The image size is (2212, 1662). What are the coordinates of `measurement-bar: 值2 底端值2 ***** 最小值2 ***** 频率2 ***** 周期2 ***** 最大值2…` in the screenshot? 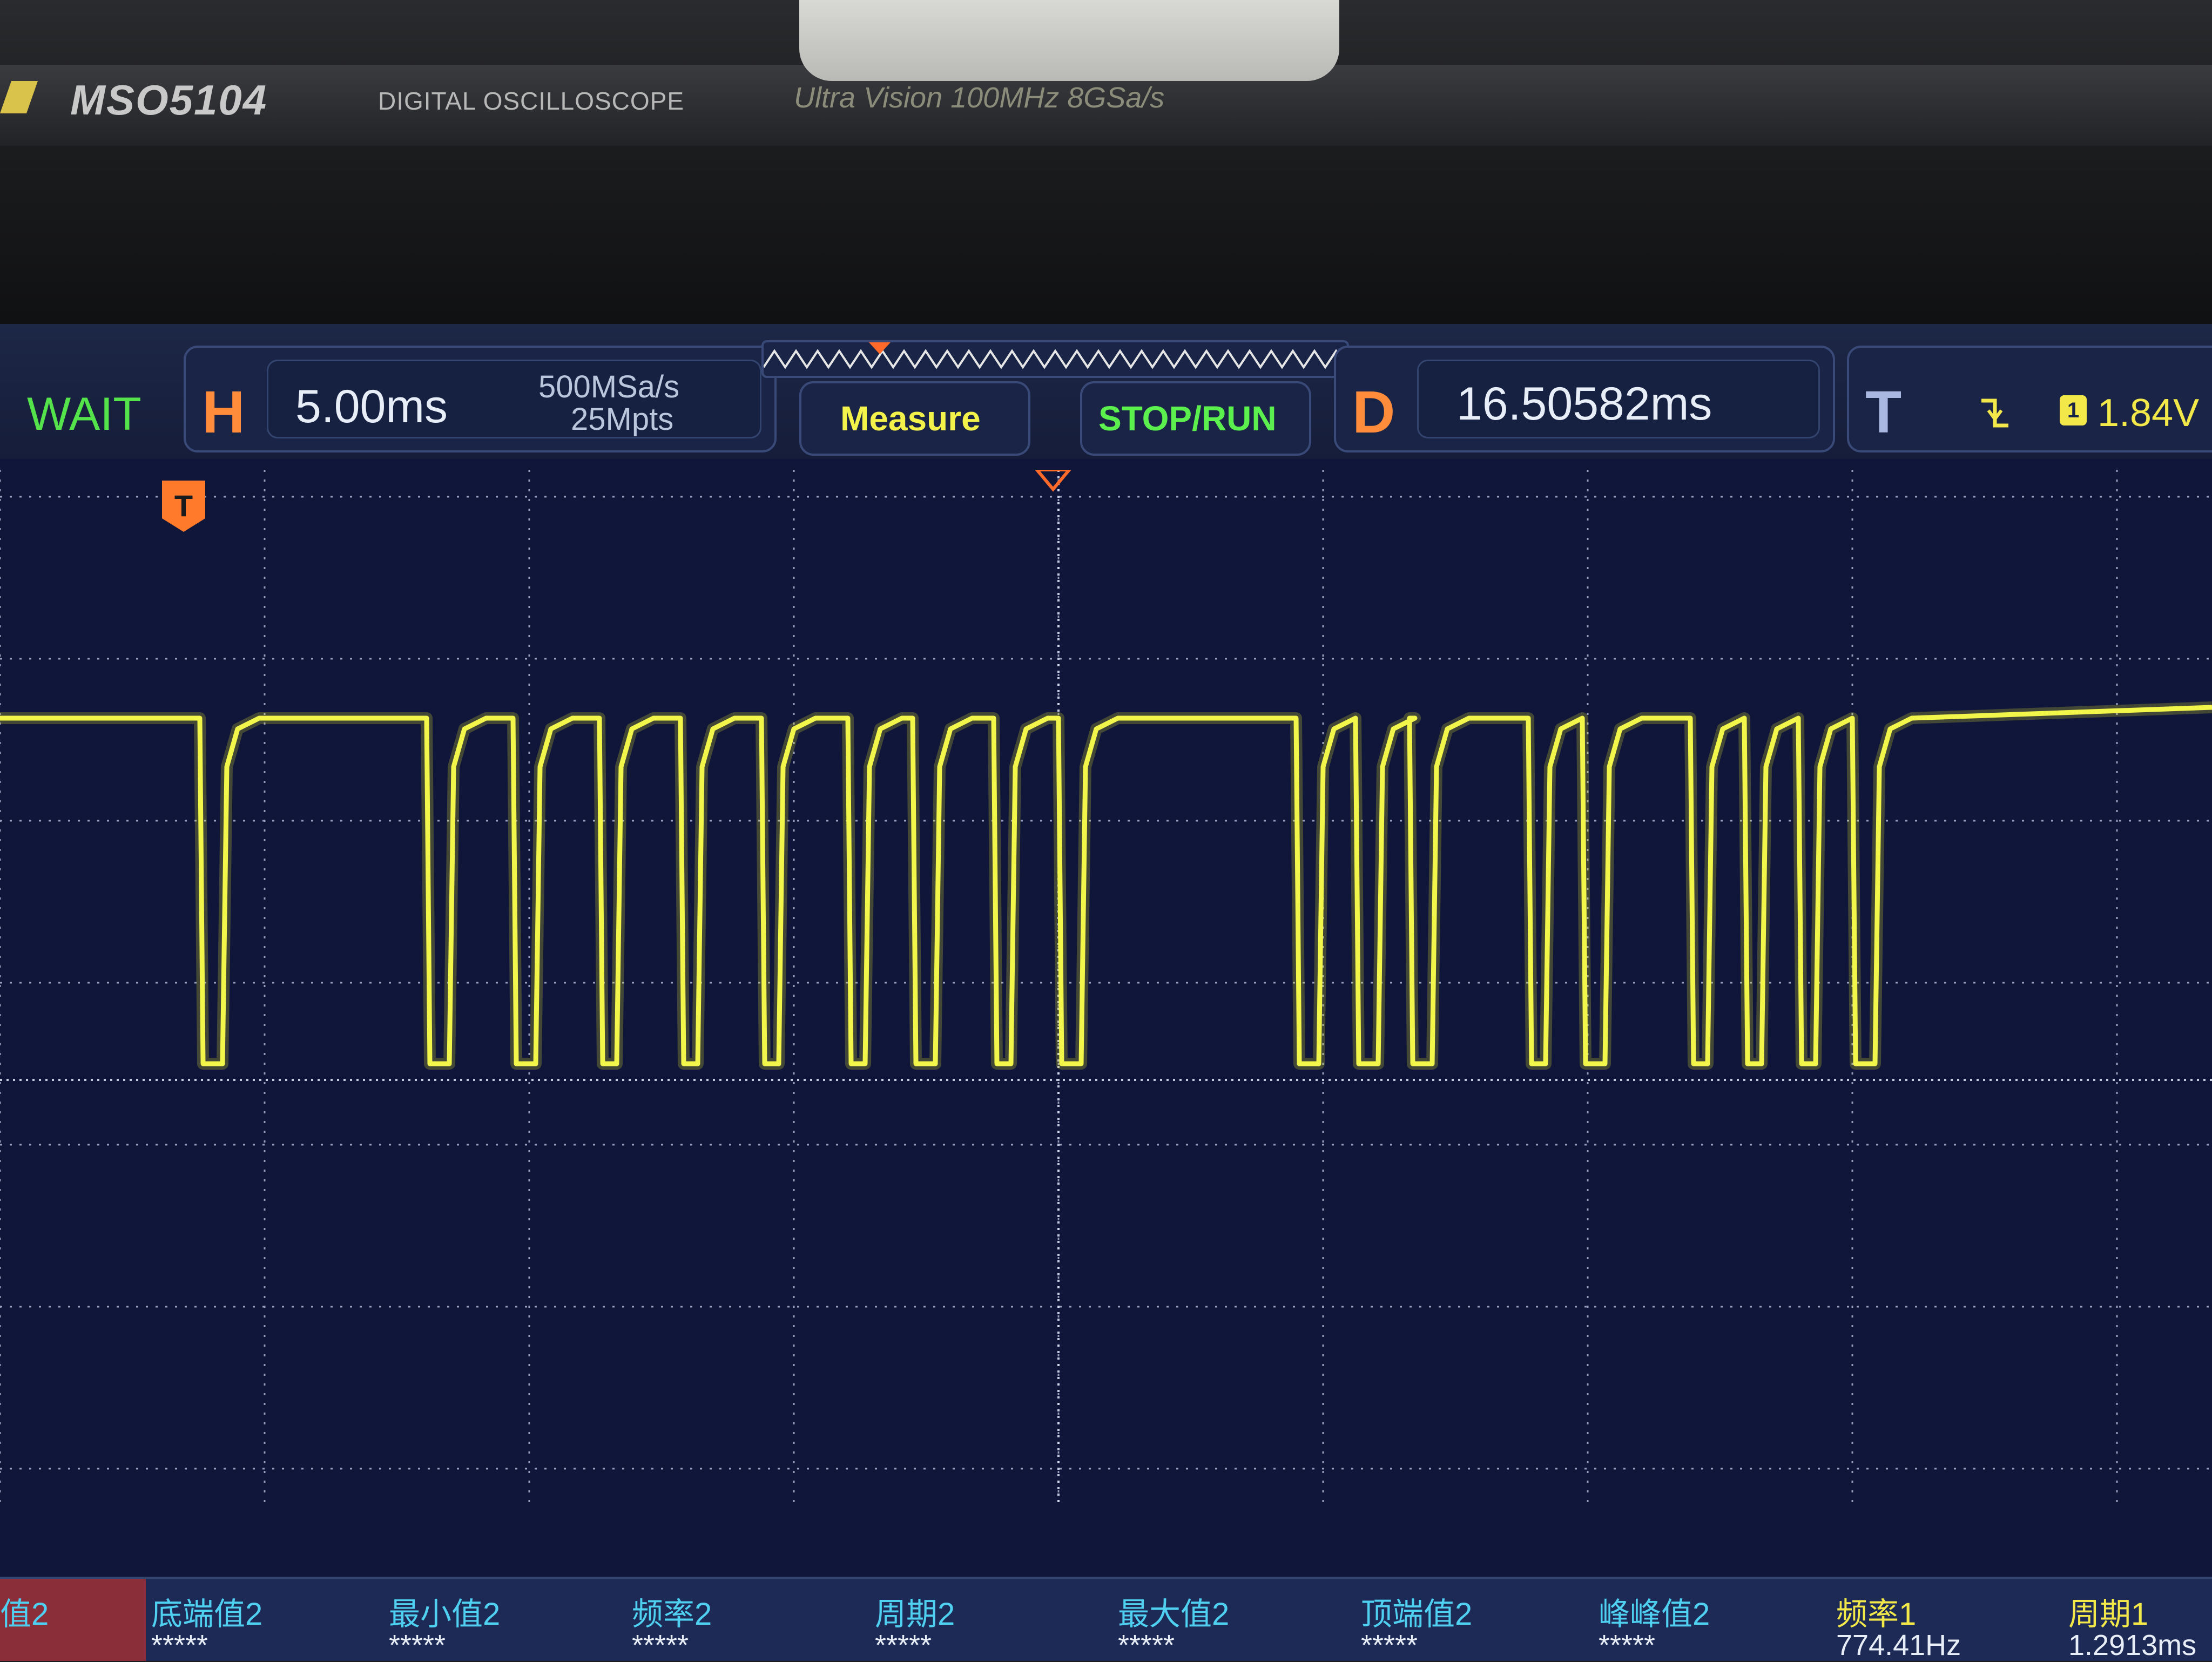 It's located at (1106, 1619).